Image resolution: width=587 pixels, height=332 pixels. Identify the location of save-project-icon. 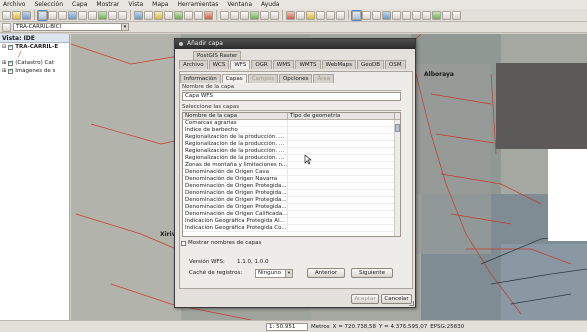
(26, 15).